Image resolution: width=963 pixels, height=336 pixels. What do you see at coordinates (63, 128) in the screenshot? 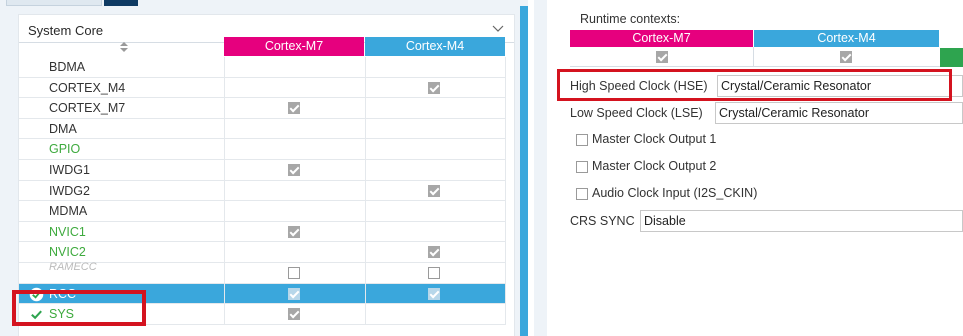
I see `peripheral-name: DMA` at bounding box center [63, 128].